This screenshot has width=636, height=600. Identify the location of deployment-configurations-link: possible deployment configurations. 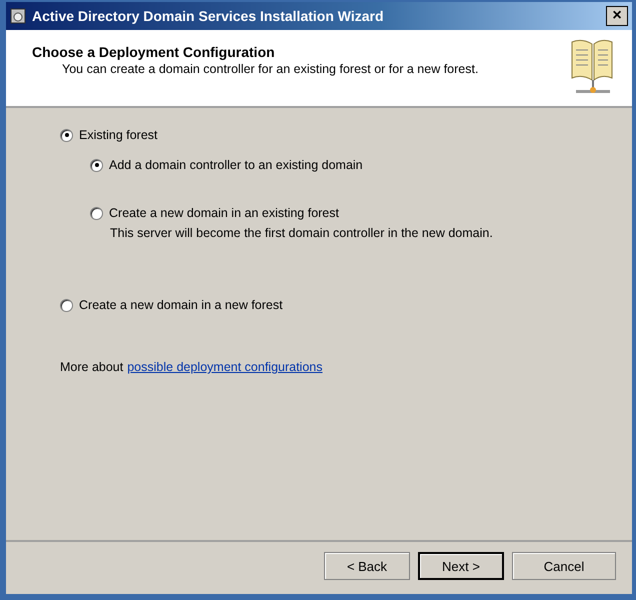
(224, 367).